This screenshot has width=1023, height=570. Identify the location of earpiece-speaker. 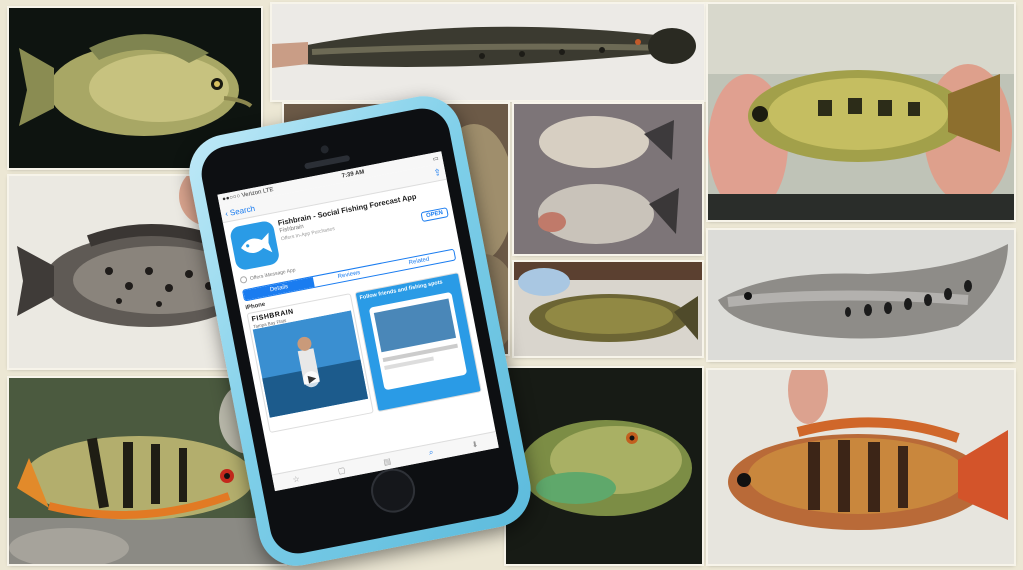
(327, 162).